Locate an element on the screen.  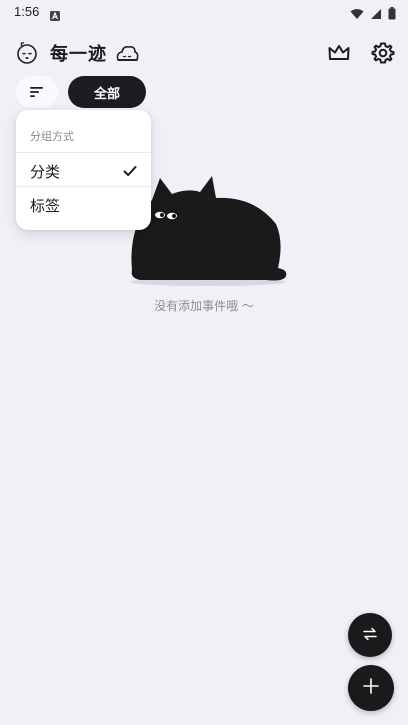
empty-state-message: 没有添加事件哦 ～ is located at coordinates (204, 306).